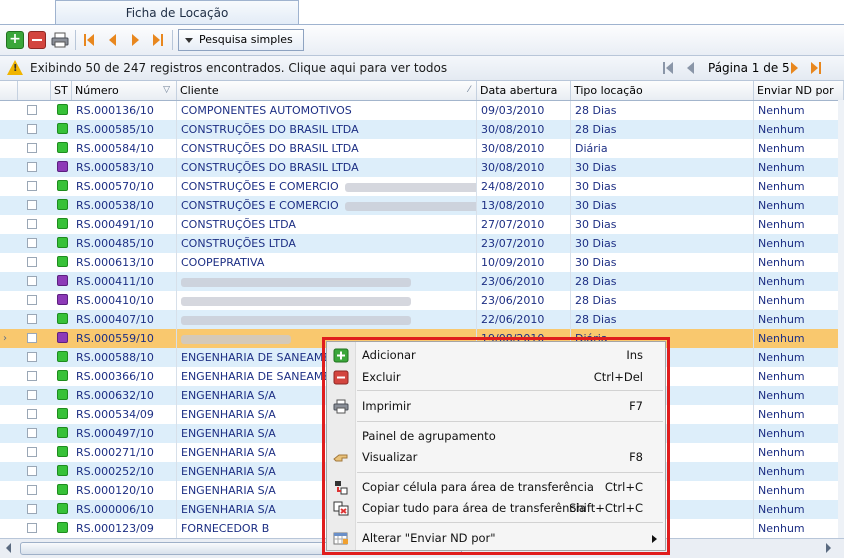 The height and width of the screenshot is (558, 844). What do you see at coordinates (124, 319) in the screenshot?
I see `cell-numero: RS.000407/10` at bounding box center [124, 319].